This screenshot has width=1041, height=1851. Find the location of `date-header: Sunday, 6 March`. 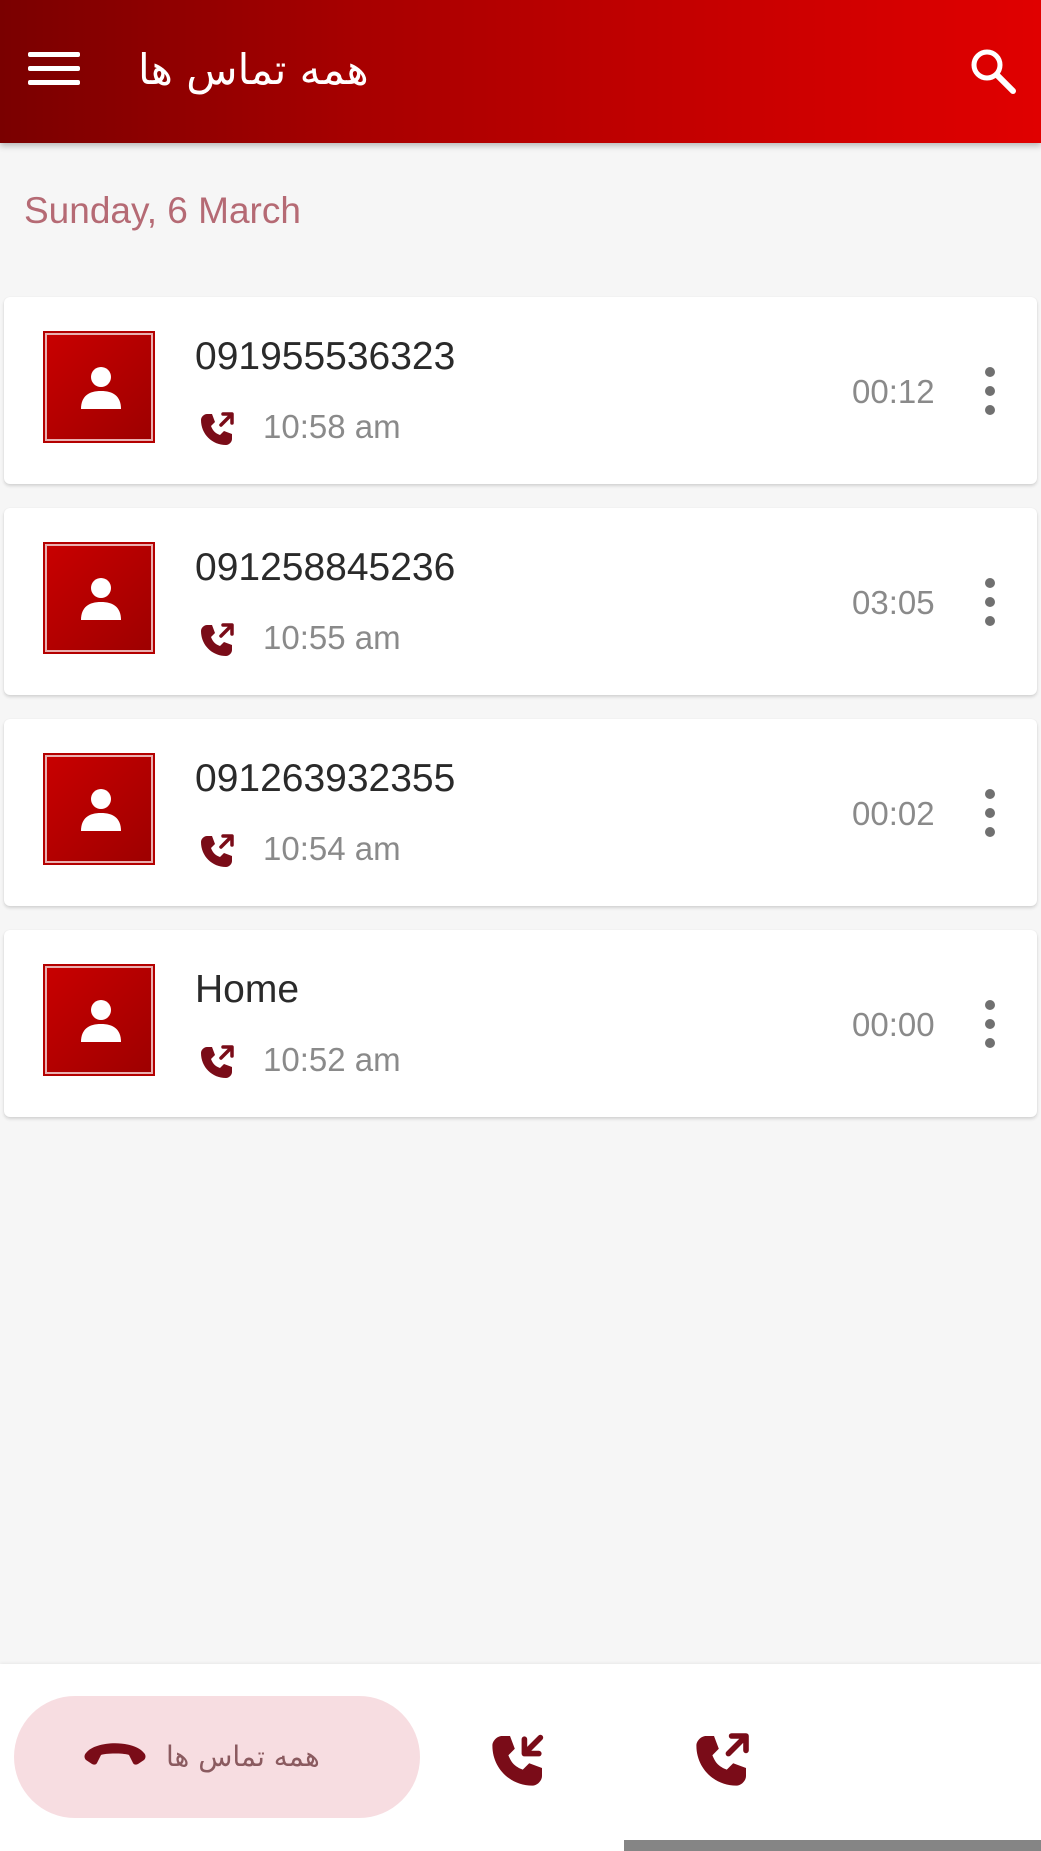

date-header: Sunday, 6 March is located at coordinates (162, 210).